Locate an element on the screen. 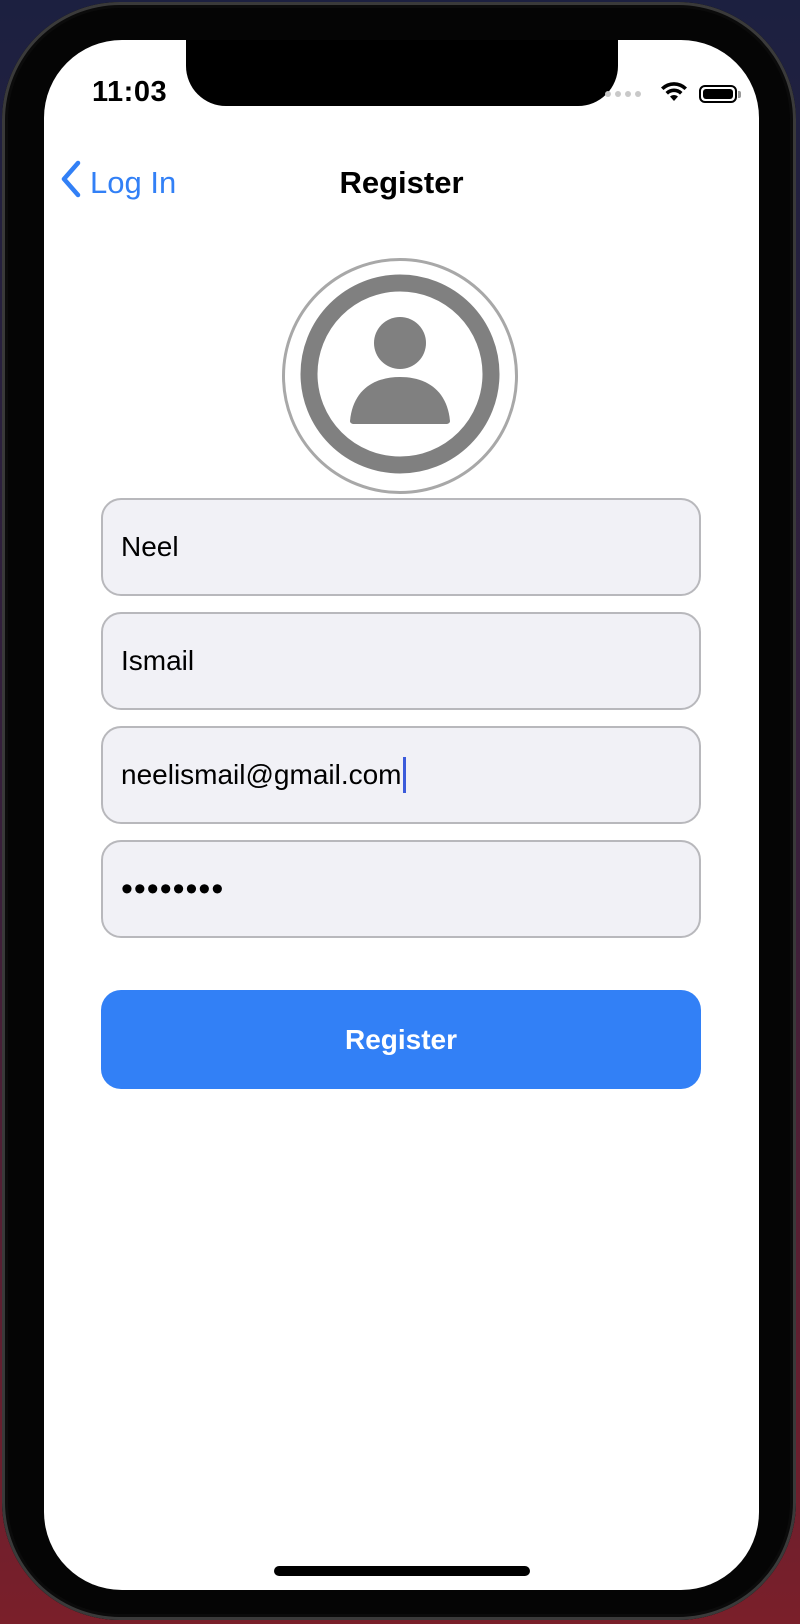 The width and height of the screenshot is (800, 1624). text-cursor is located at coordinates (404, 775).